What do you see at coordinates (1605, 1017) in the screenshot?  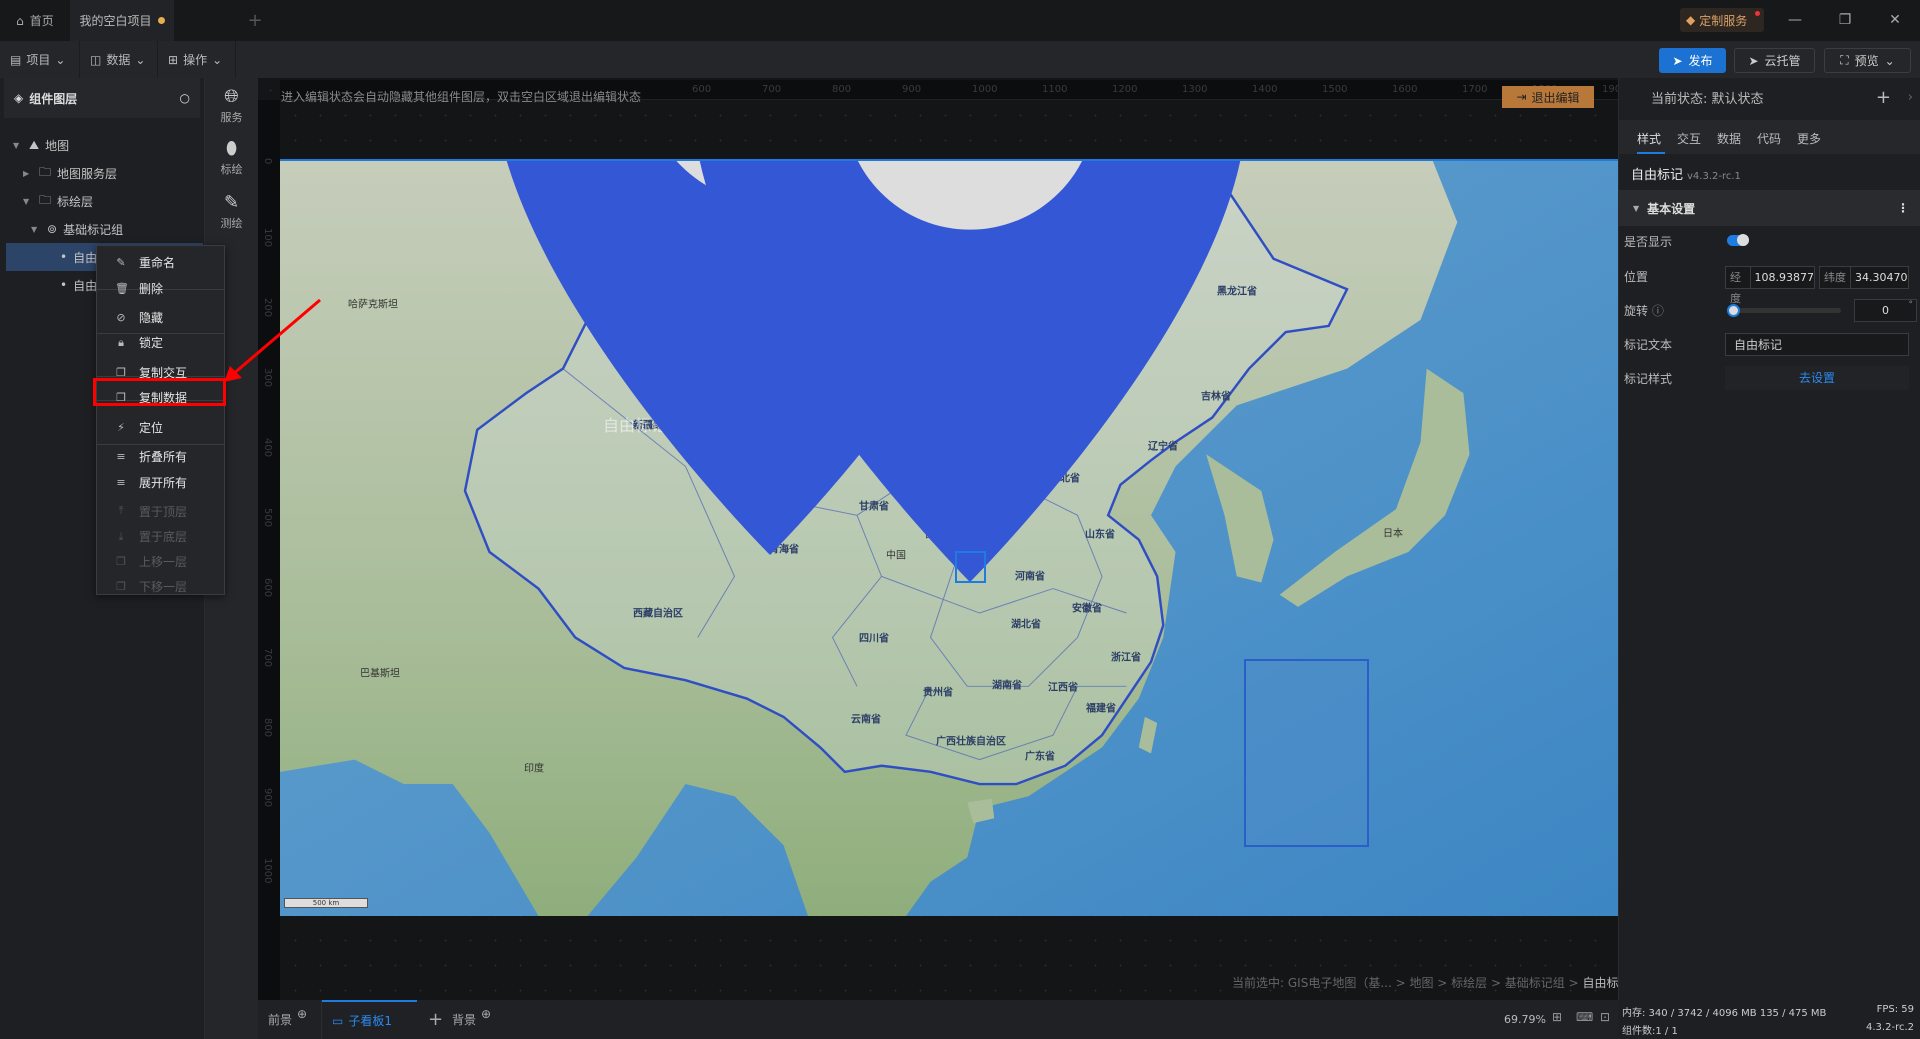 I see `terminal-icon: ⊡` at bounding box center [1605, 1017].